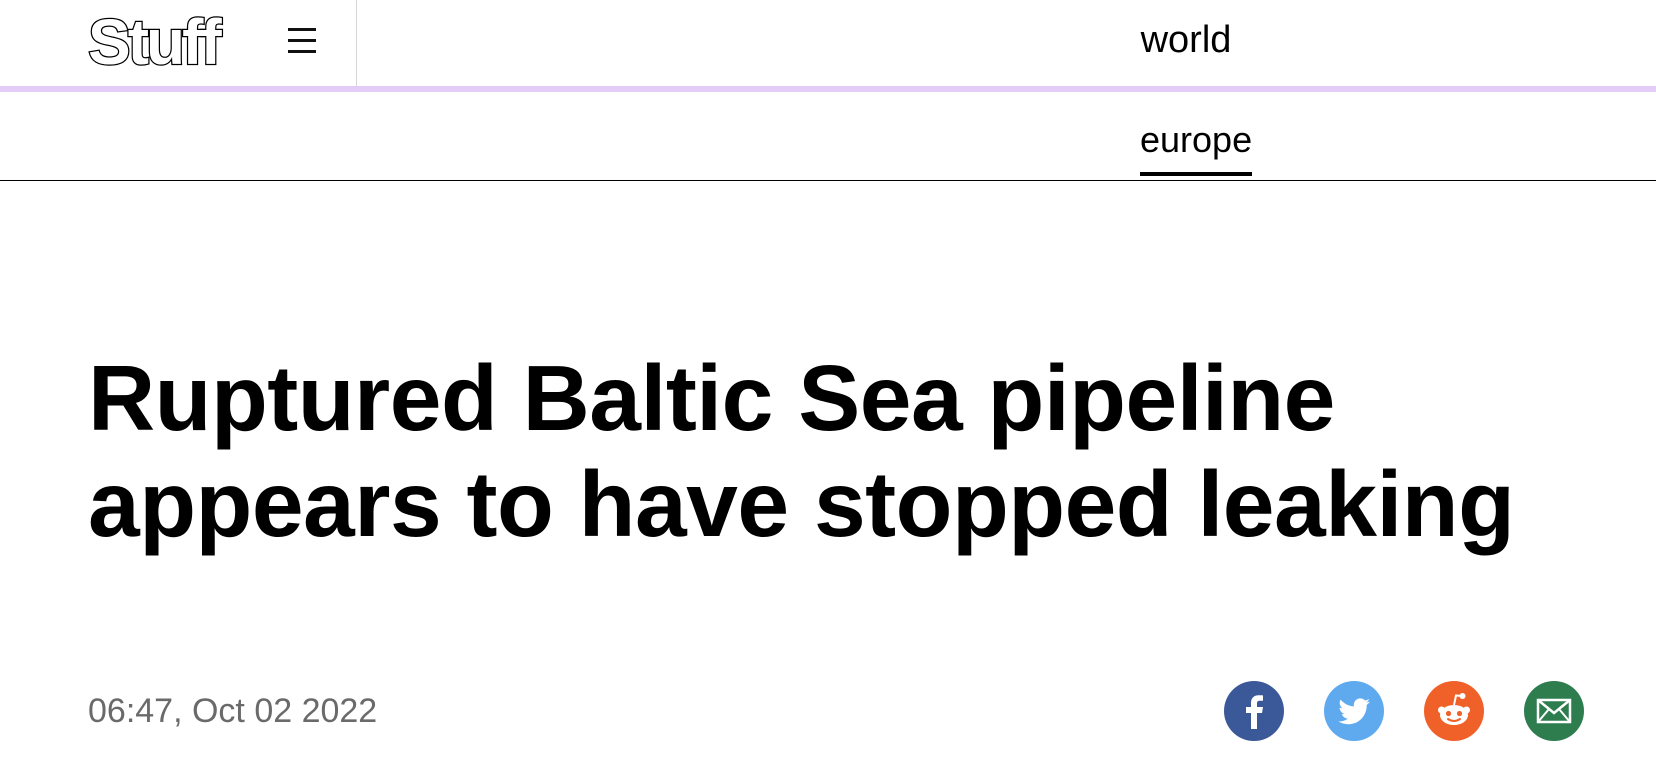 The image size is (1656, 780). What do you see at coordinates (828, 43) in the screenshot?
I see `site-header: Stuff world` at bounding box center [828, 43].